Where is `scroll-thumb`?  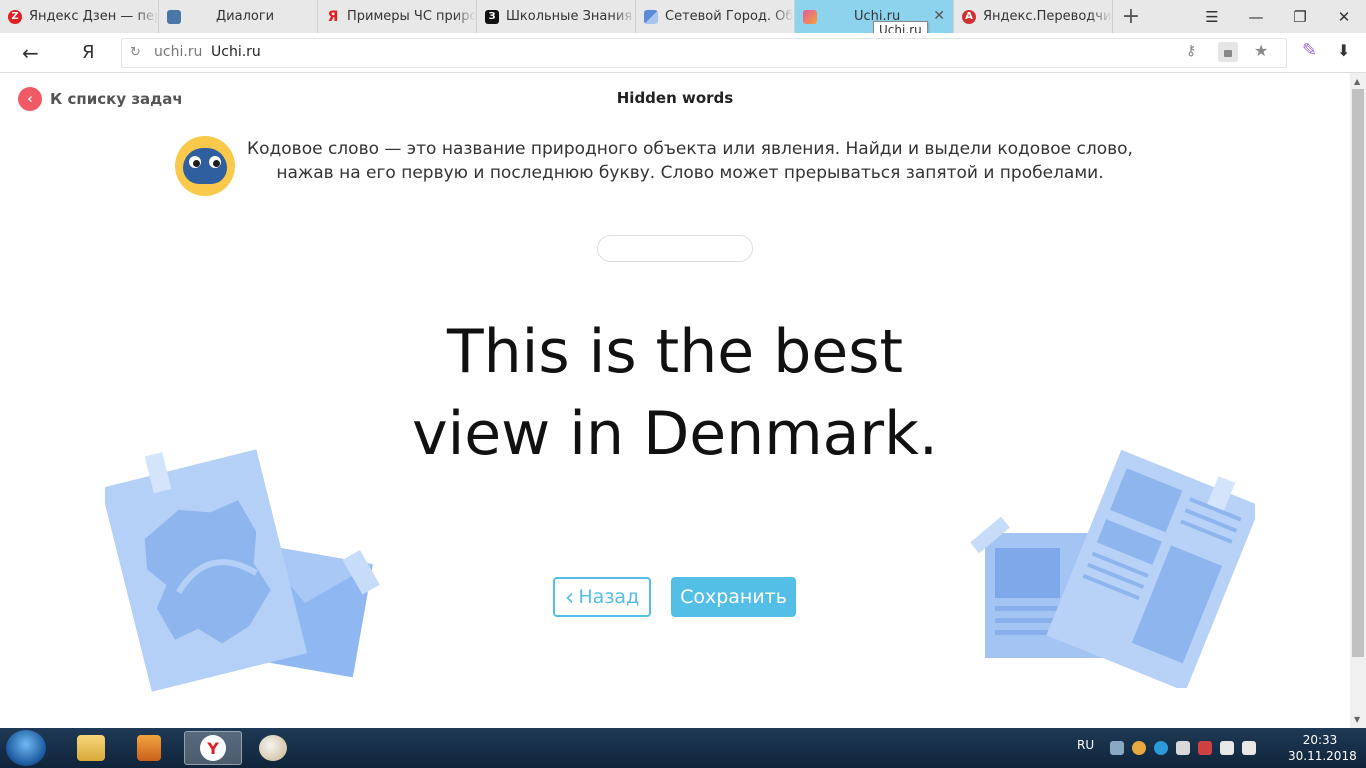
scroll-thumb is located at coordinates (1358, 373).